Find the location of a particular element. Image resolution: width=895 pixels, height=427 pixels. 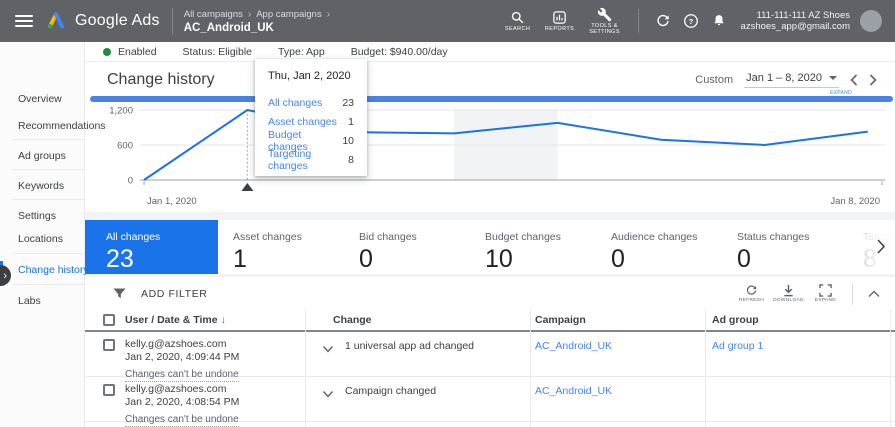

date-preset-label: Custom is located at coordinates (714, 80).